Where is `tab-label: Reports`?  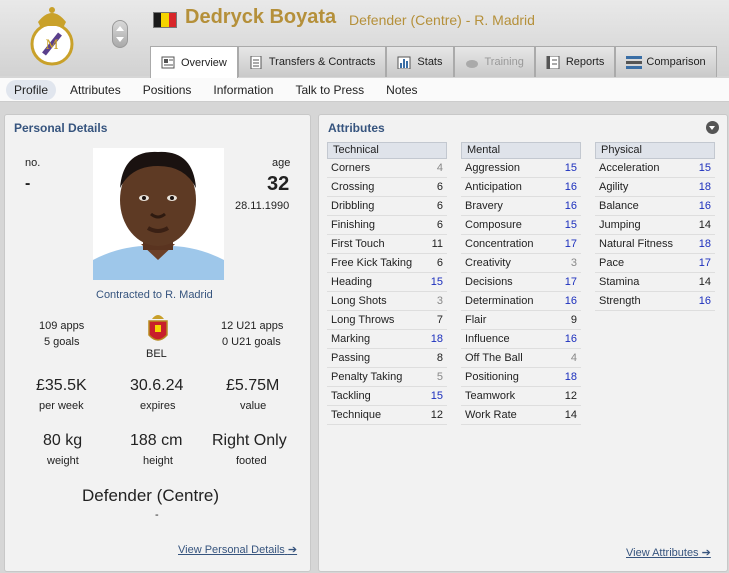
tab-label: Reports is located at coordinates (585, 62).